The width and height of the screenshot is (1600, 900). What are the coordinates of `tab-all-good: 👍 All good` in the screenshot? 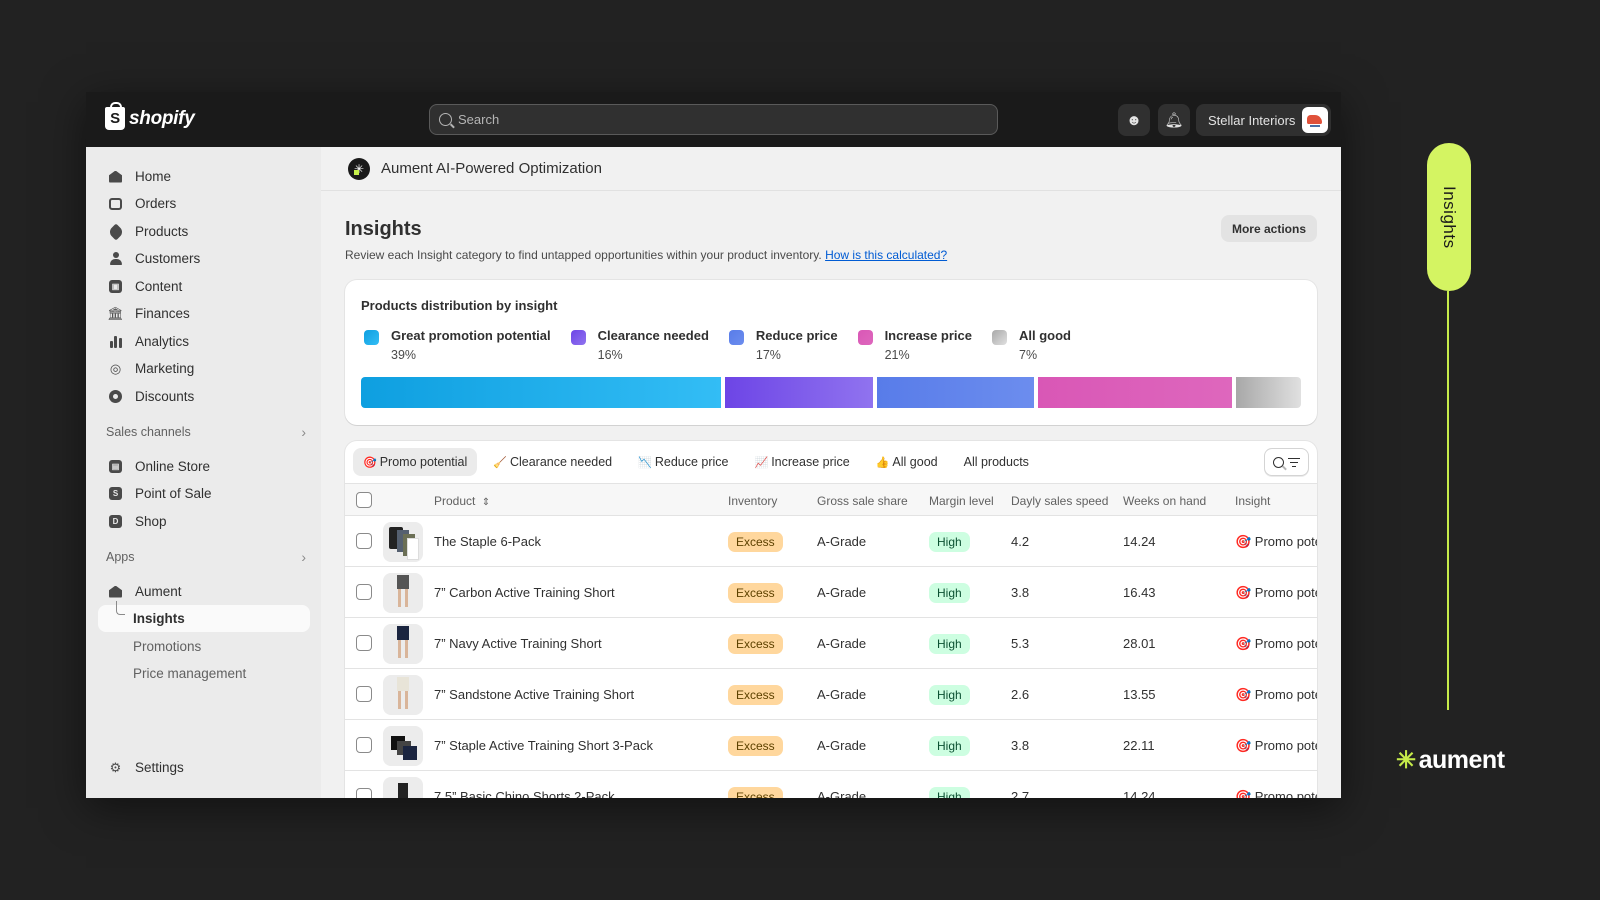 It's located at (907, 462).